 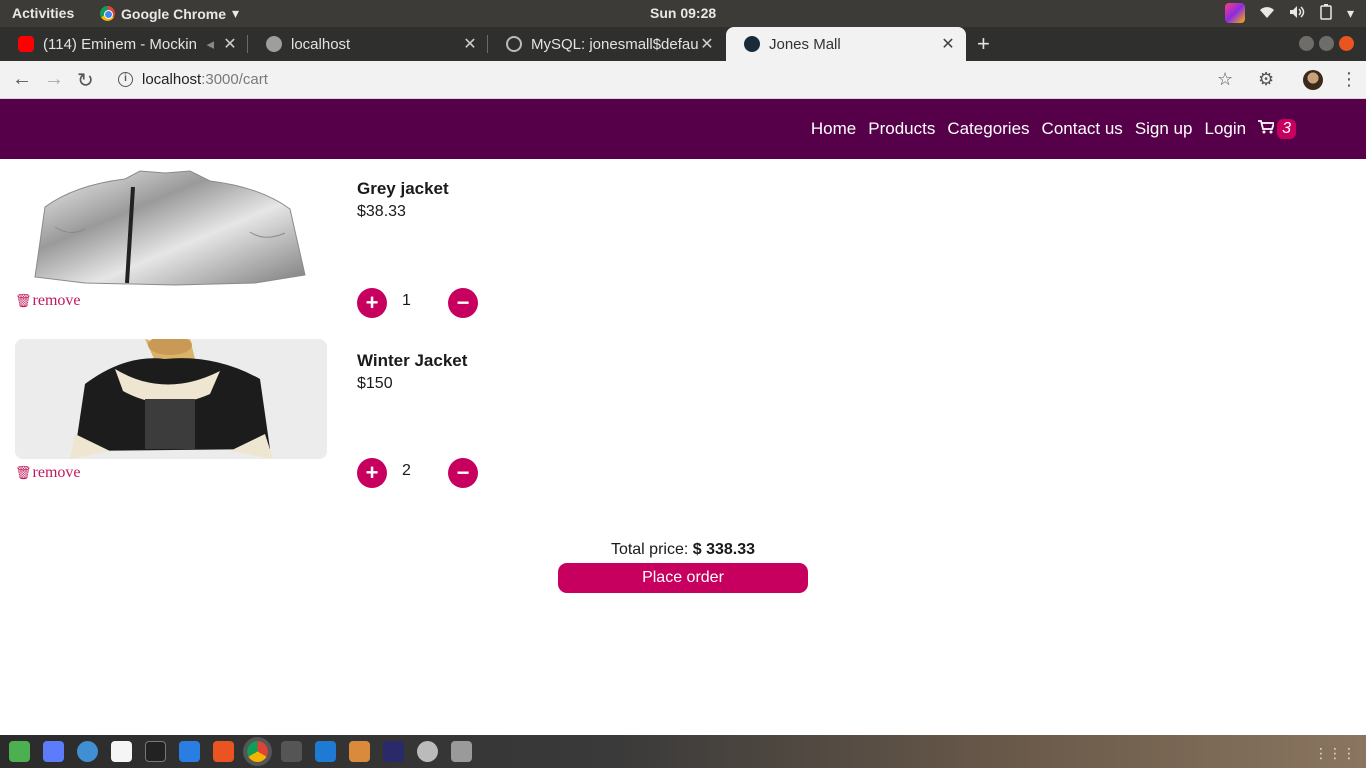 What do you see at coordinates (393, 751) in the screenshot?
I see `intellij-icon` at bounding box center [393, 751].